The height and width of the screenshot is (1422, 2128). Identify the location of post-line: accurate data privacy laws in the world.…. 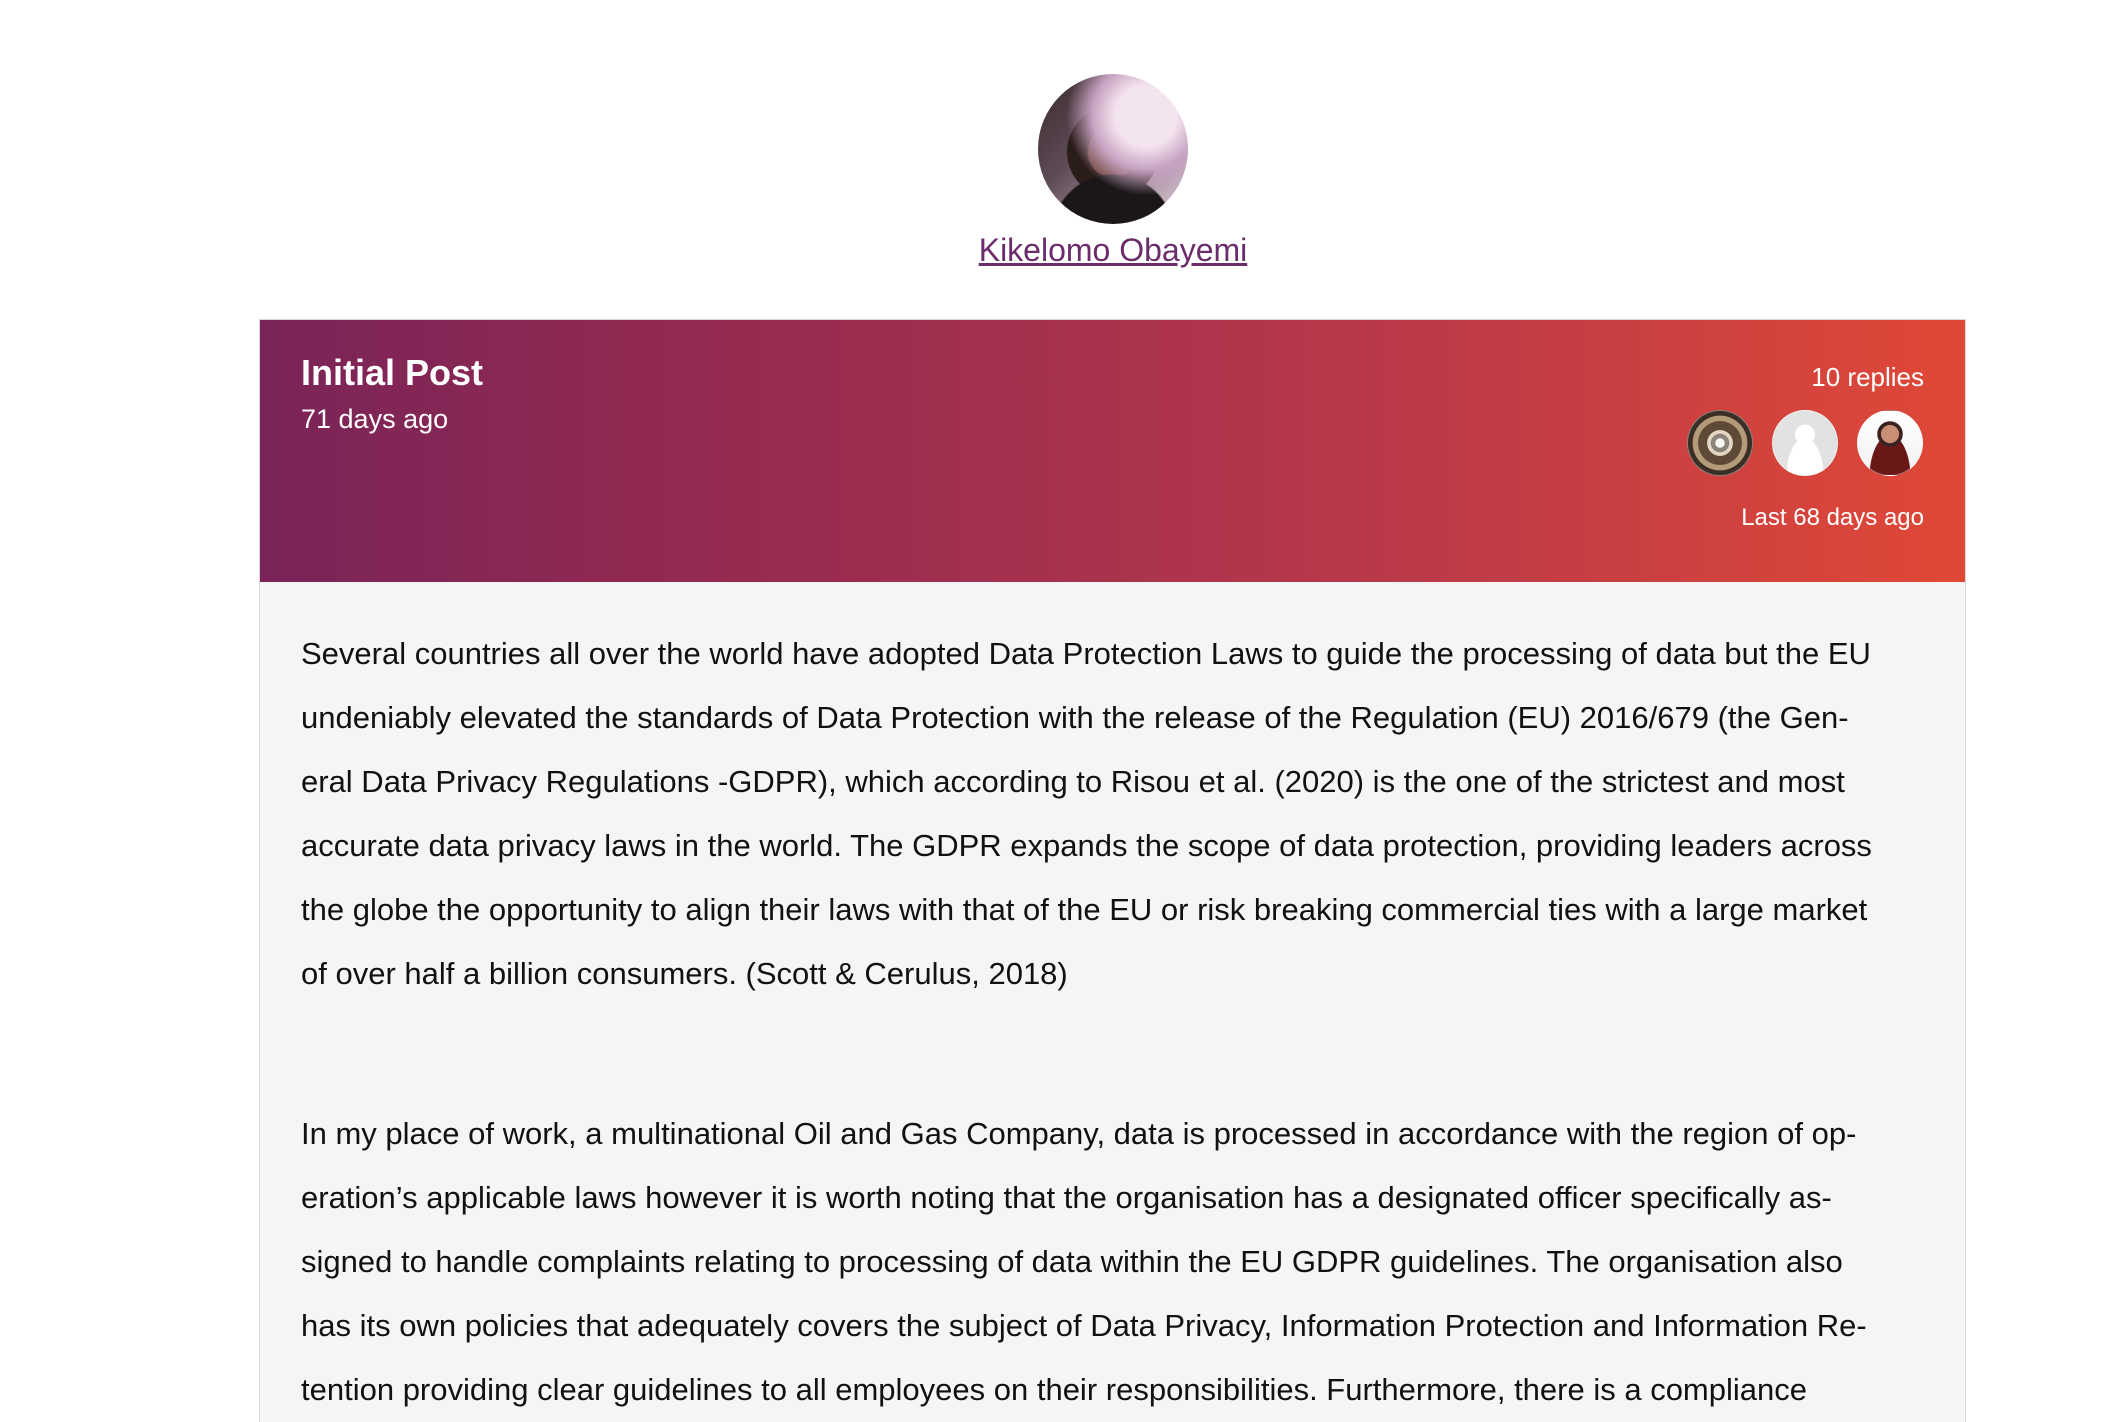
(1086, 845).